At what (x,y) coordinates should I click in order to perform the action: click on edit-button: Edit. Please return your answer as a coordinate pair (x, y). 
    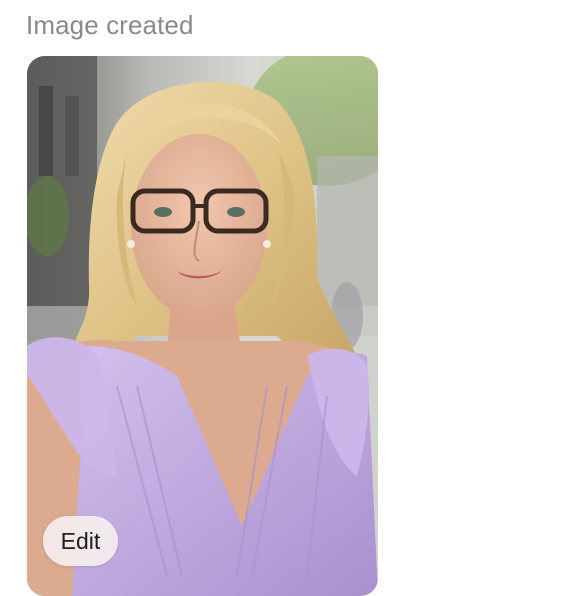
    Looking at the image, I should click on (80, 541).